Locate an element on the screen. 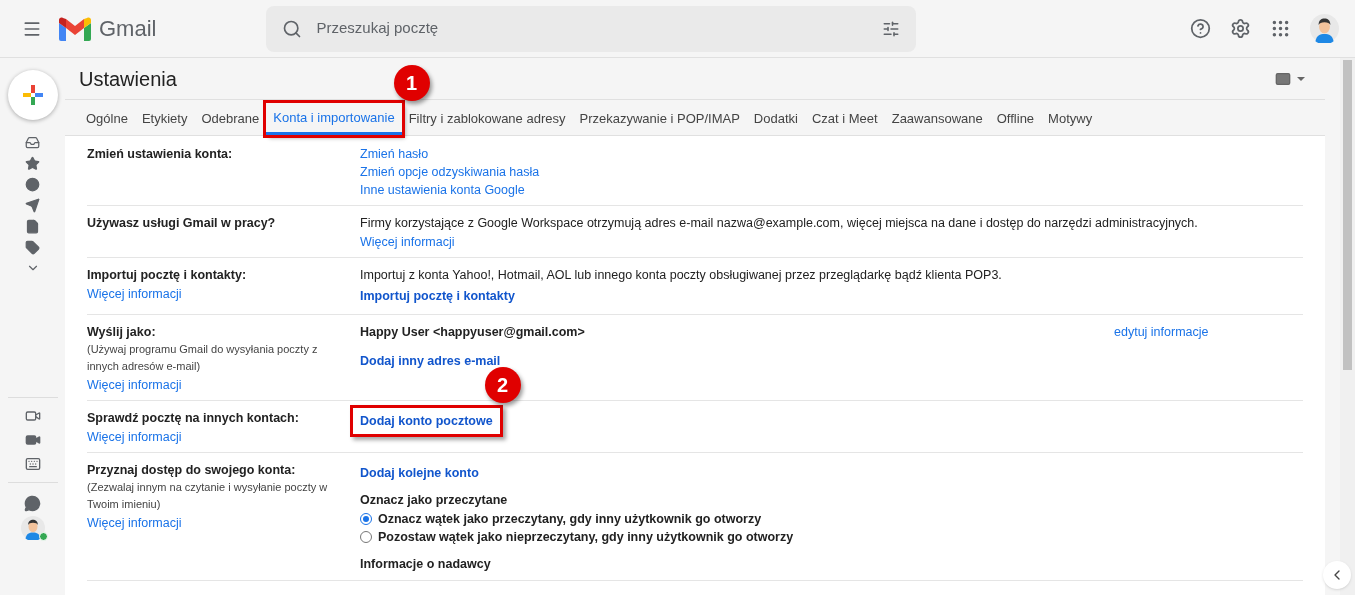 This screenshot has height=595, width=1355. setting-label: Przyznaj dostęp do swojego konta: is located at coordinates (192, 470).